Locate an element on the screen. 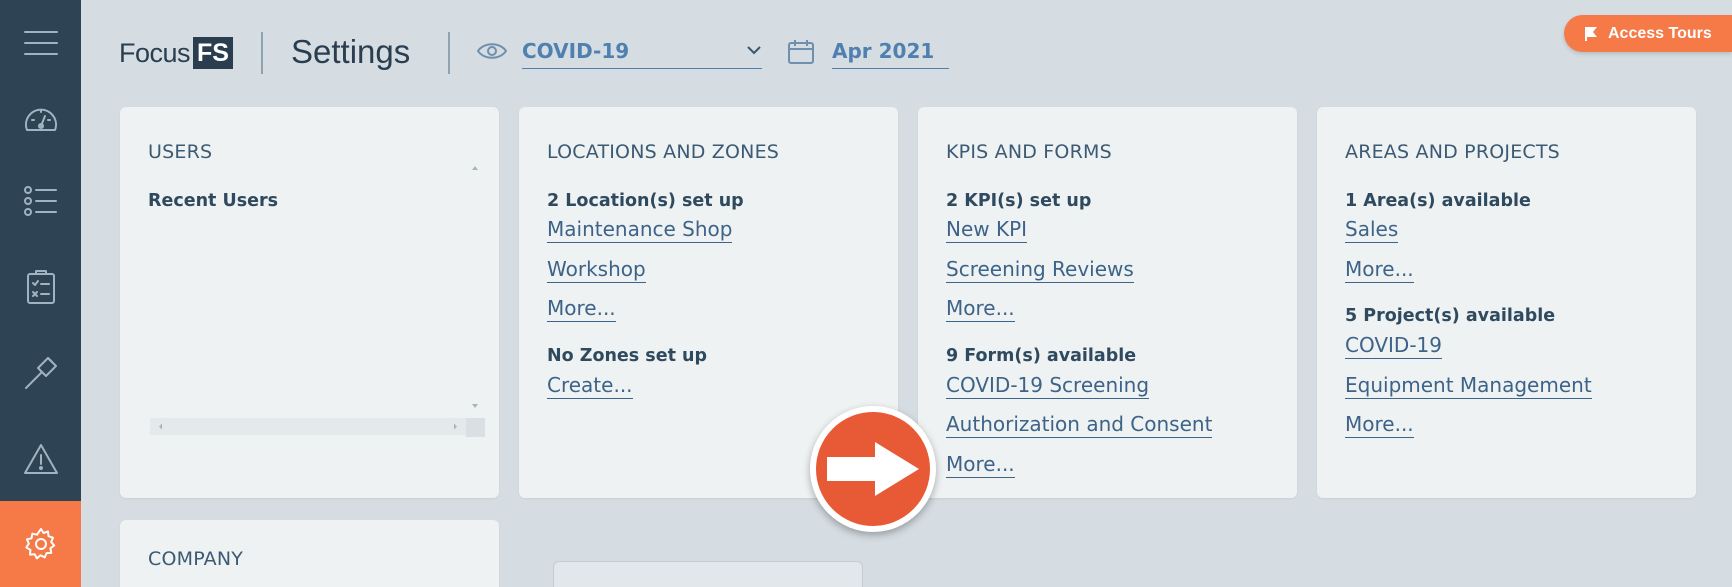 The height and width of the screenshot is (587, 1732). arrow-right-icon is located at coordinates (873, 469).